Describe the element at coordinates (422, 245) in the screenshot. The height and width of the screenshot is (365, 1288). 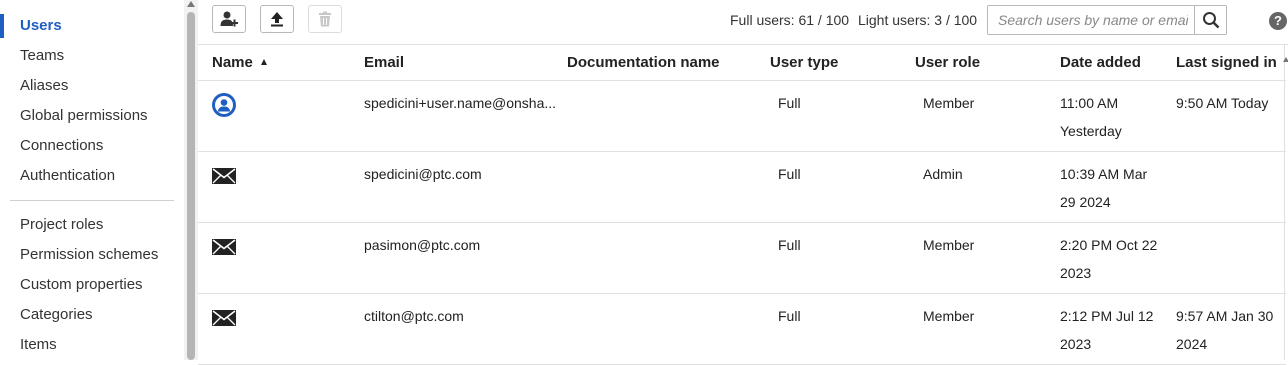
I see `row-email: pasimon@ptc.com` at that location.